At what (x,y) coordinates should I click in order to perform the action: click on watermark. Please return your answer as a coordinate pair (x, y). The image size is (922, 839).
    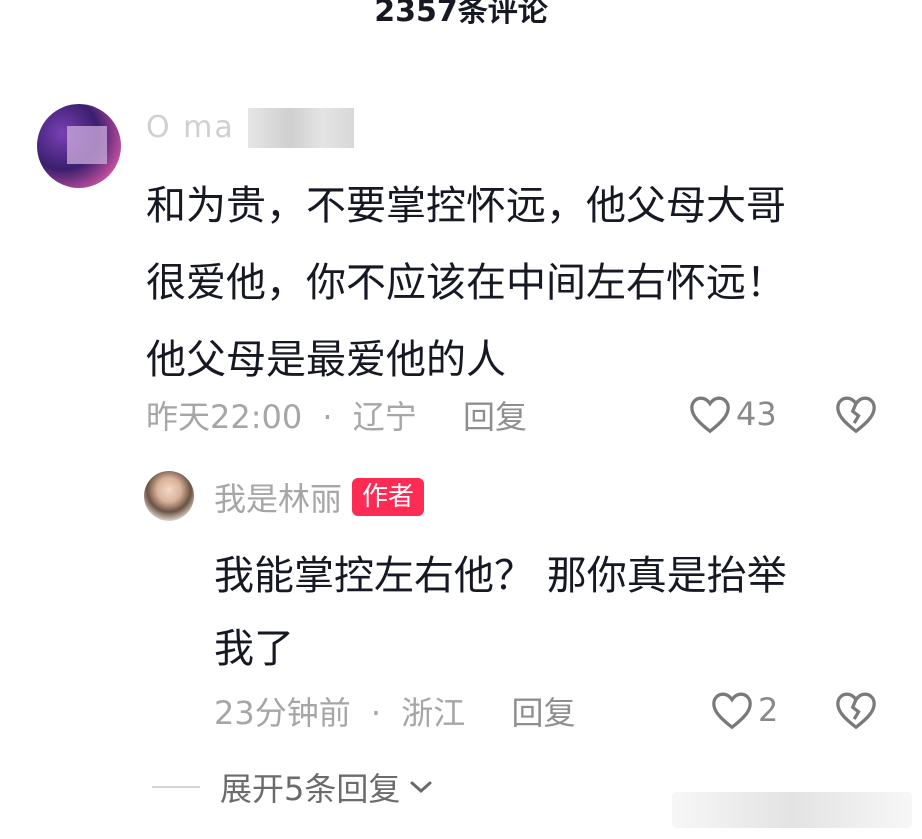
    Looking at the image, I should click on (792, 810).